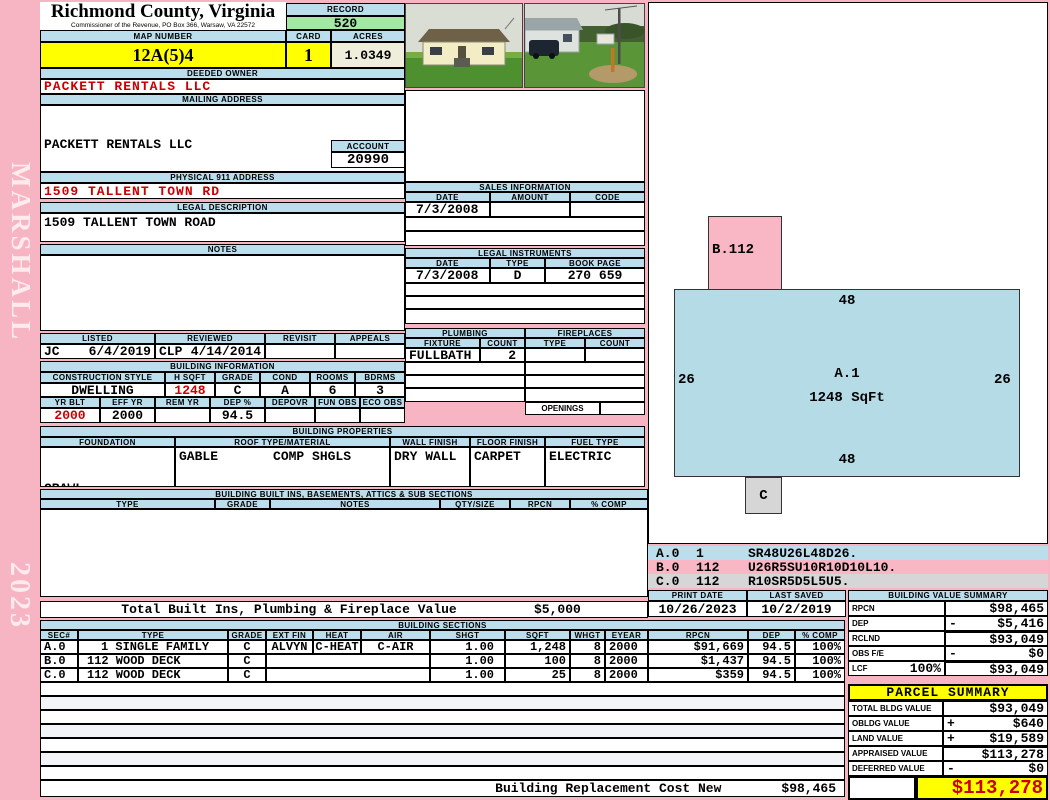 The height and width of the screenshot is (800, 1050). What do you see at coordinates (626, 661) in the screenshot?
I see `section-row-cell: 2000` at bounding box center [626, 661].